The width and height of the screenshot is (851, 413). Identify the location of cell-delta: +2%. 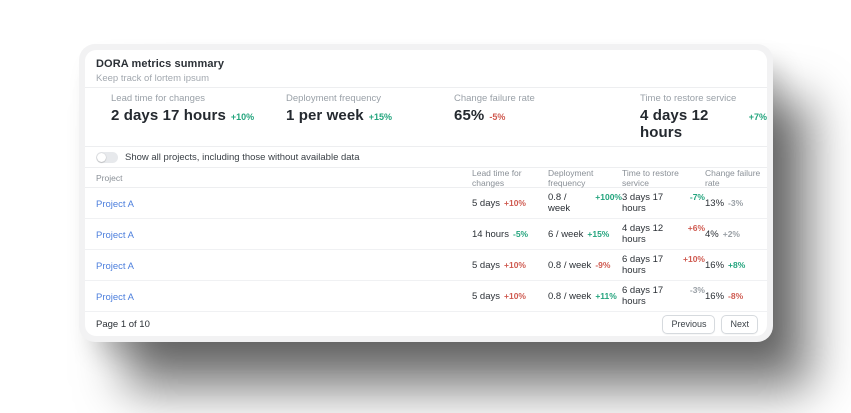
(731, 233).